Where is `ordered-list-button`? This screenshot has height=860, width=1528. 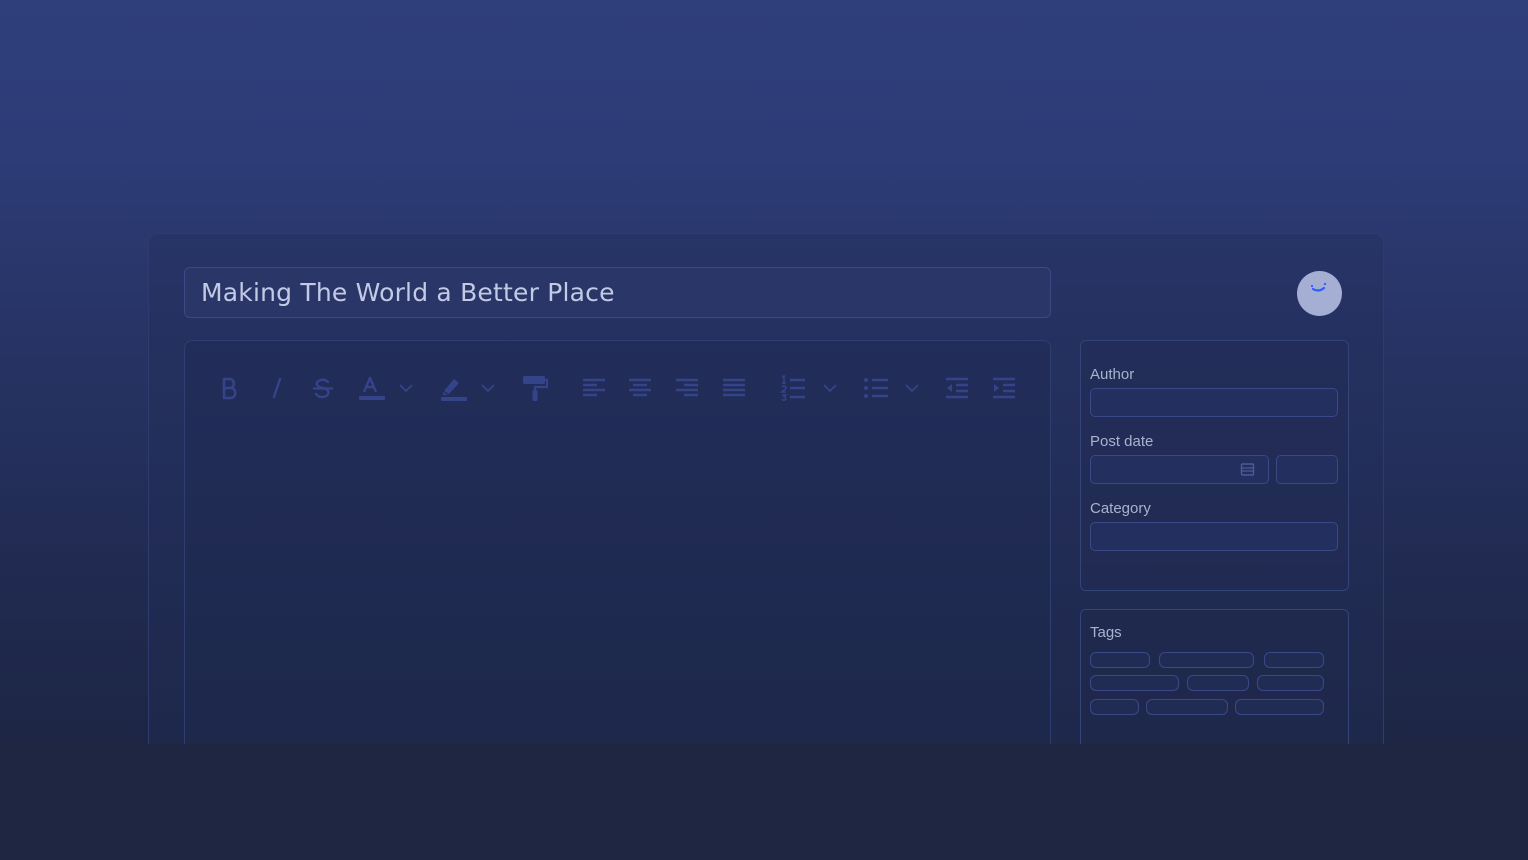 ordered-list-button is located at coordinates (793, 388).